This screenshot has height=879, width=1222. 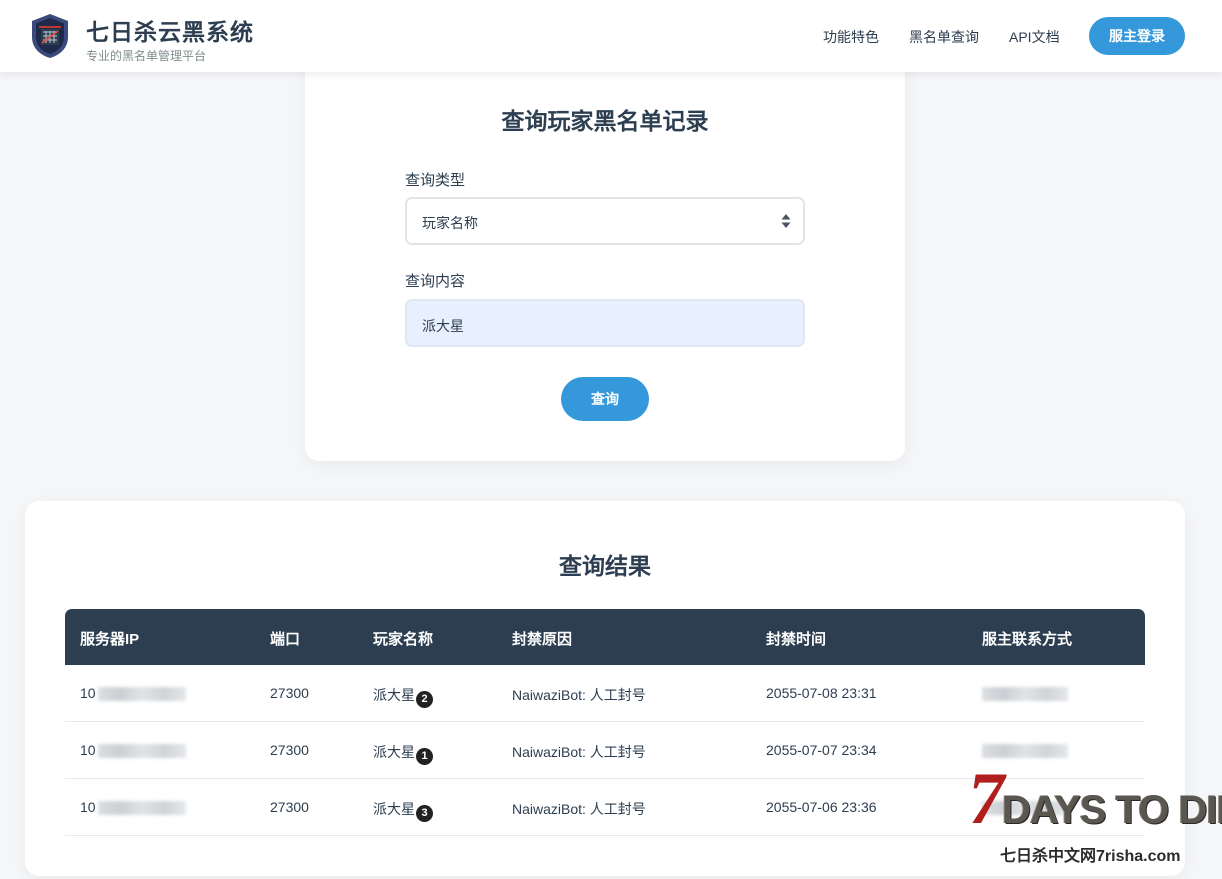 What do you see at coordinates (786, 221) in the screenshot?
I see `select-updown-icon` at bounding box center [786, 221].